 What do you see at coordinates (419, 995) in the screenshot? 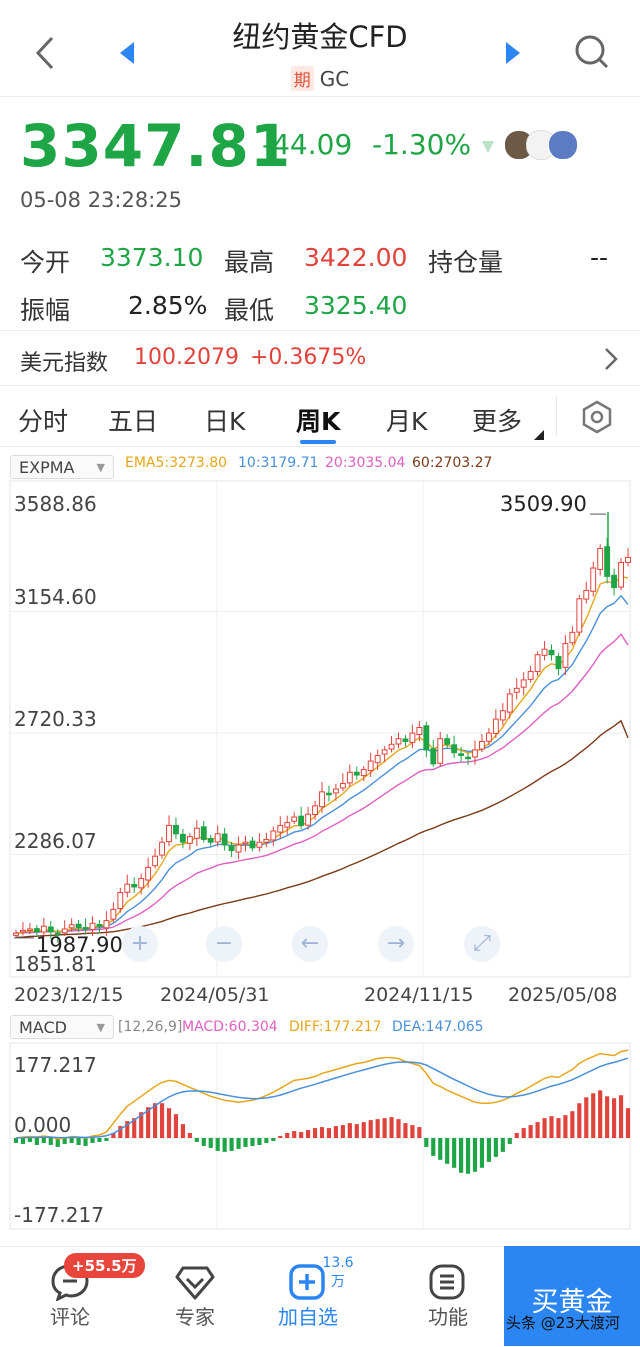
I see `x-tick-label: 2024/11/15` at bounding box center [419, 995].